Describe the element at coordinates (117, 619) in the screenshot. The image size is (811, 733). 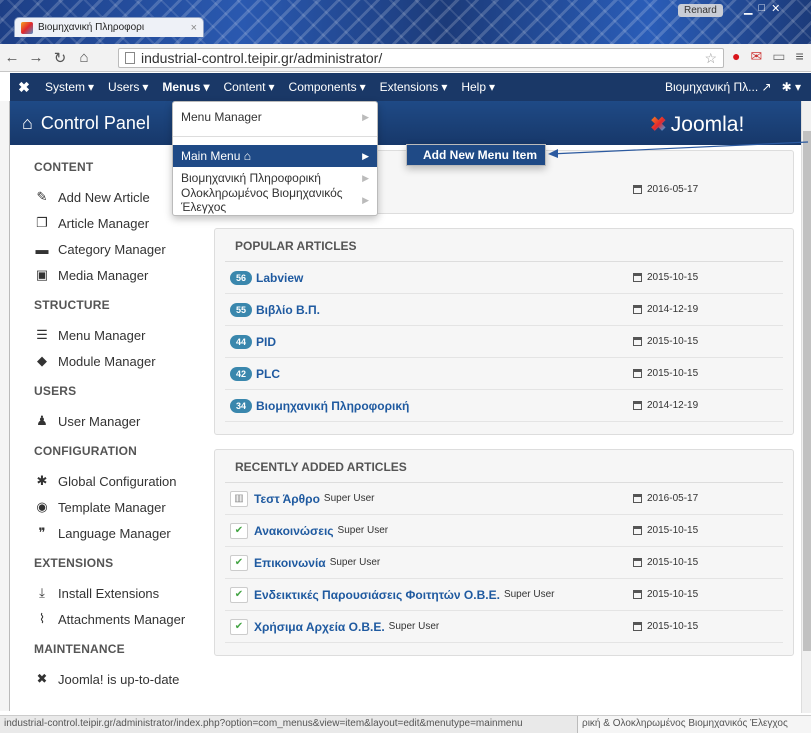
I see `sidebar-item: ⌇ Attachments Manager` at that location.